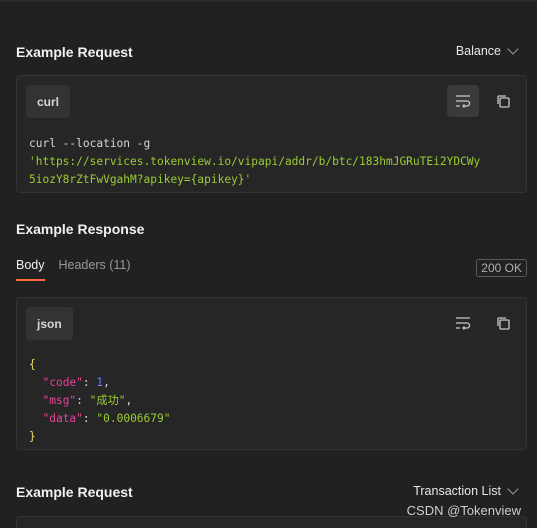  I want to click on json-value: "成功", so click(107, 400).